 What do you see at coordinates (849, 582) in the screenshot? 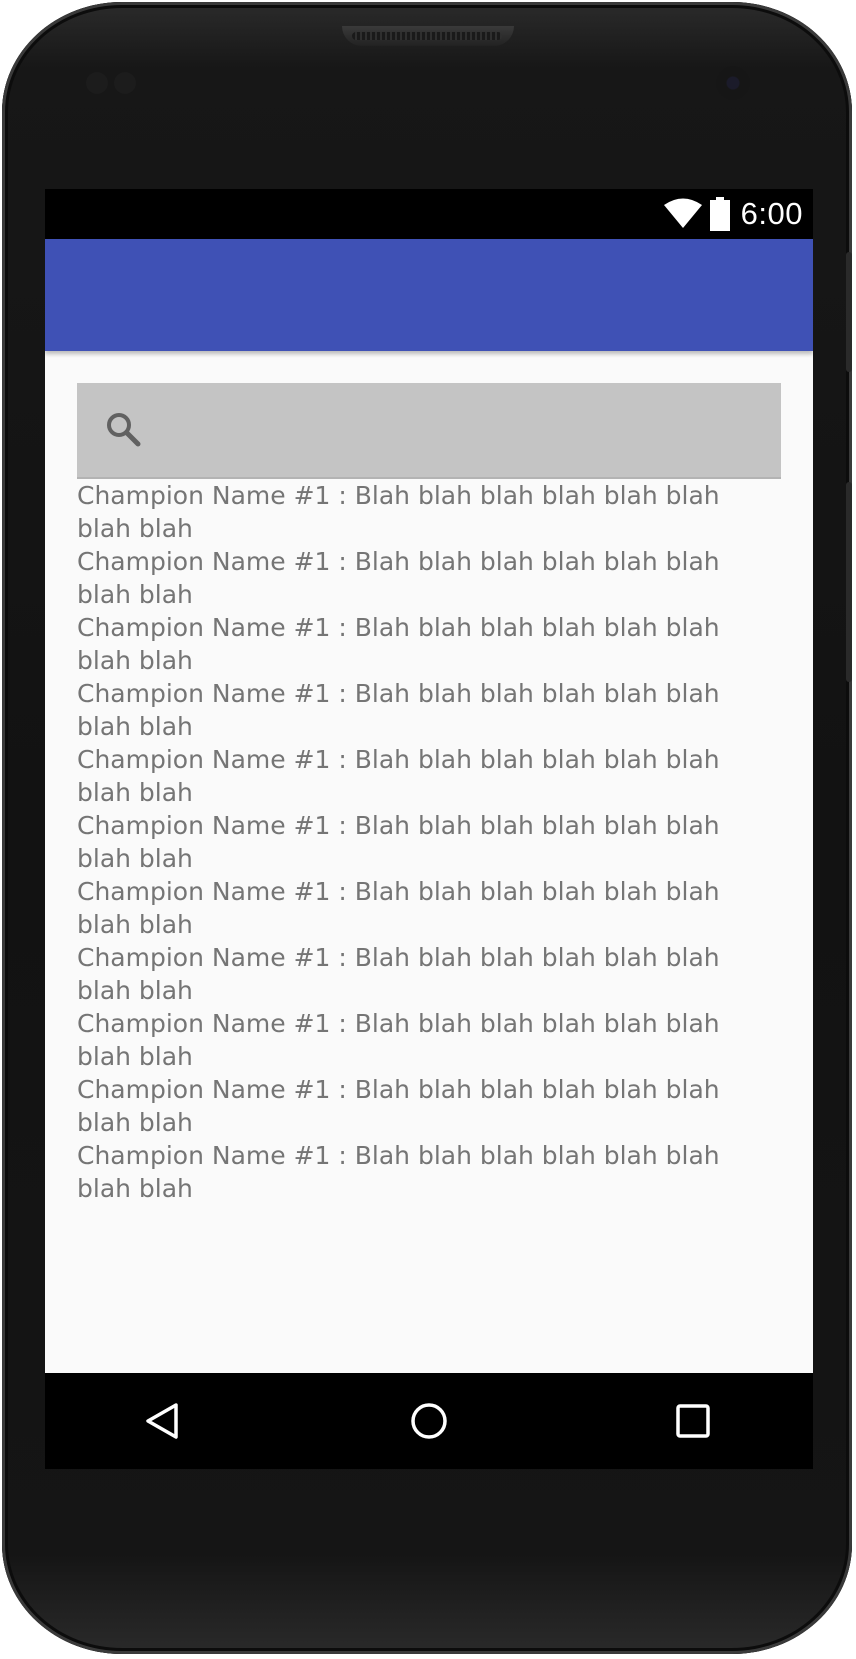
I see `volume-button` at bounding box center [849, 582].